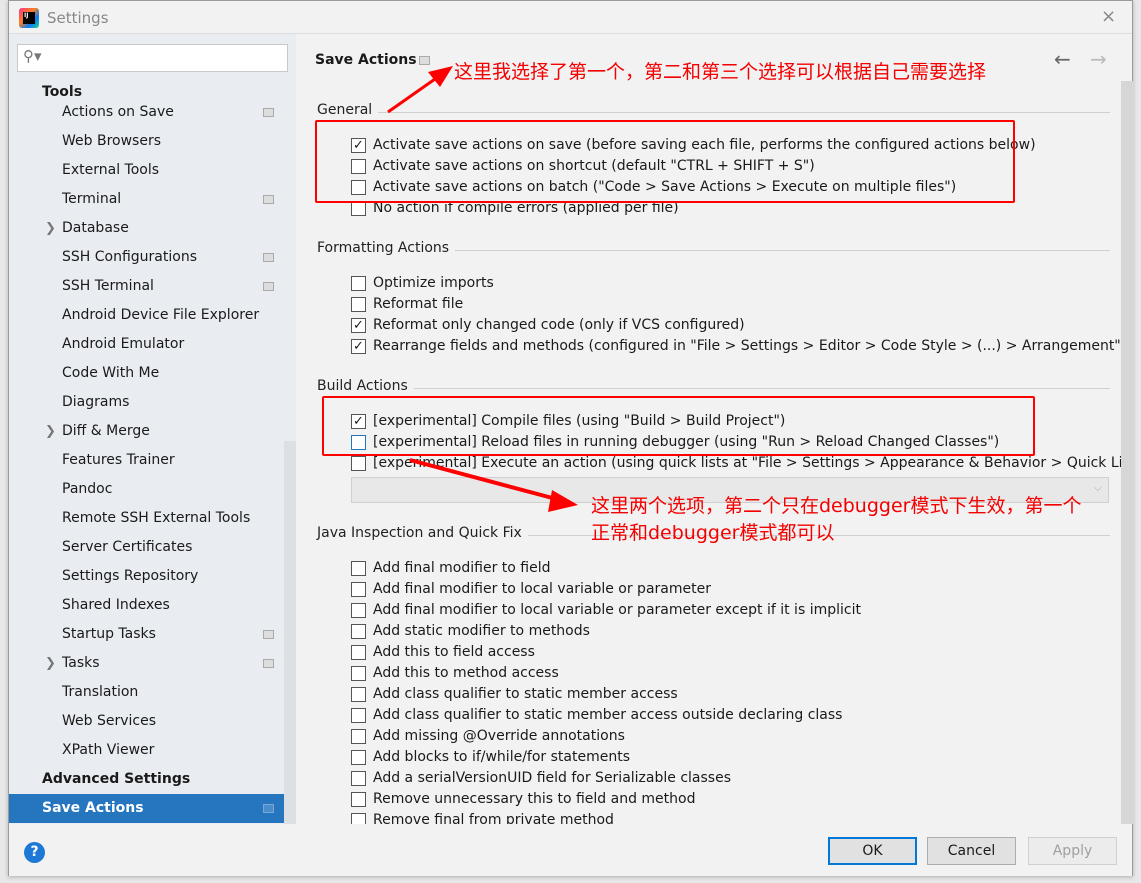  Describe the element at coordinates (493, 485) in the screenshot. I see `annotation-arrow-bottom` at that location.